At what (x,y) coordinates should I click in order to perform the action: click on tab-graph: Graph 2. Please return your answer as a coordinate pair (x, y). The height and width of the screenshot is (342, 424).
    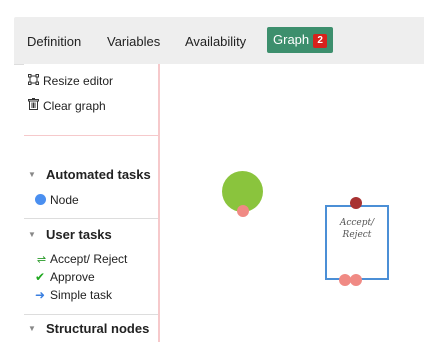
    Looking at the image, I should click on (300, 40).